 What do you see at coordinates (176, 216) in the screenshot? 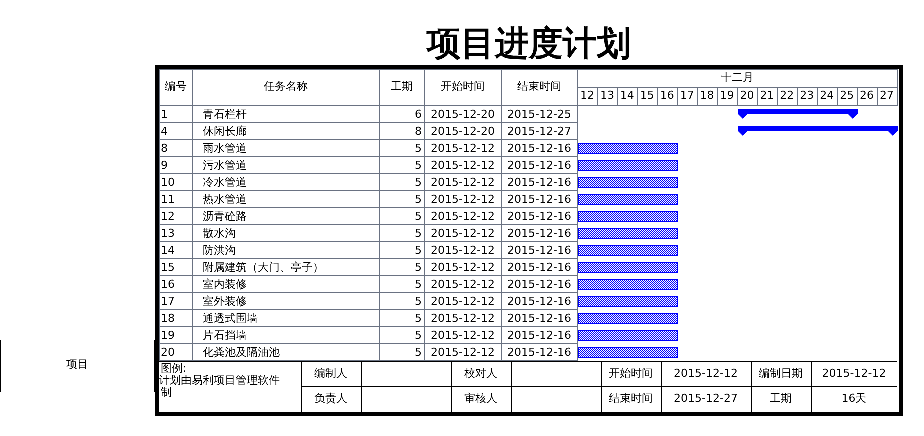
I see `task-id: 12` at bounding box center [176, 216].